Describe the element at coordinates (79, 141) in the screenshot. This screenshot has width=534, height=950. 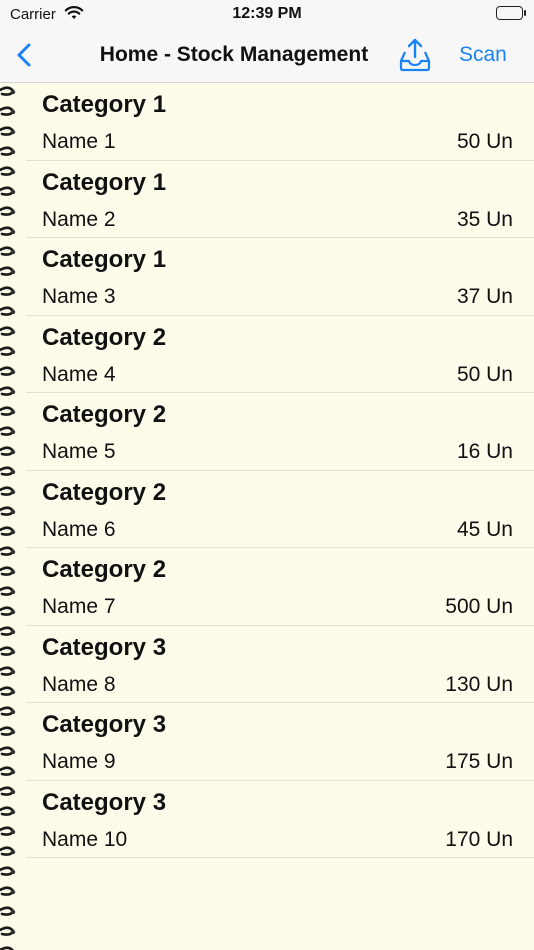
I see `item-name: Name 1` at that location.